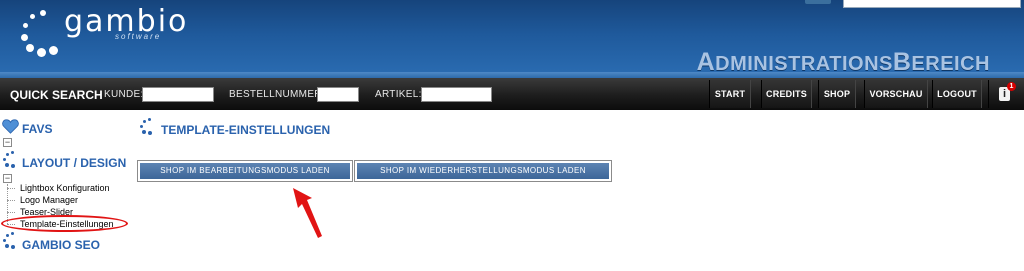  What do you see at coordinates (246, 130) in the screenshot?
I see `page-title: TEMPLATE-EINSTELLUNGEN` at bounding box center [246, 130].